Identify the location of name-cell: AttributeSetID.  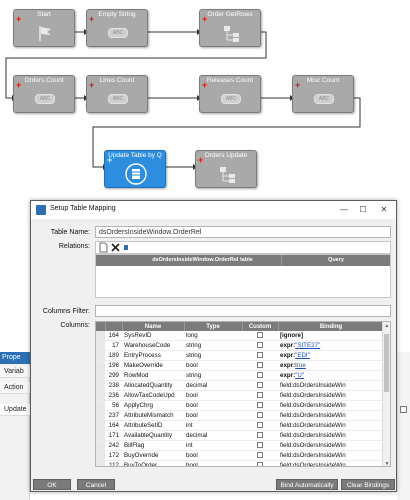
(153, 425).